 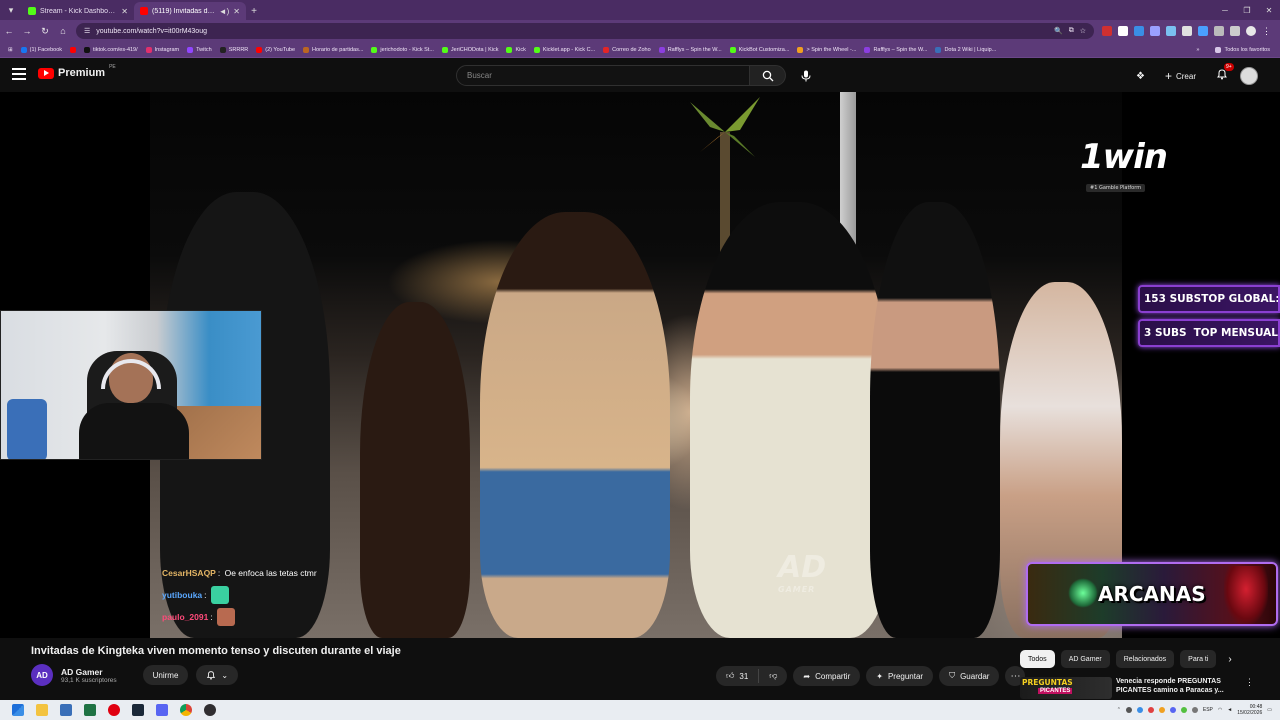 What do you see at coordinates (78, 11) in the screenshot?
I see `tab-kick-dashboard: Stream - Kick Dashboard ✕` at bounding box center [78, 11].